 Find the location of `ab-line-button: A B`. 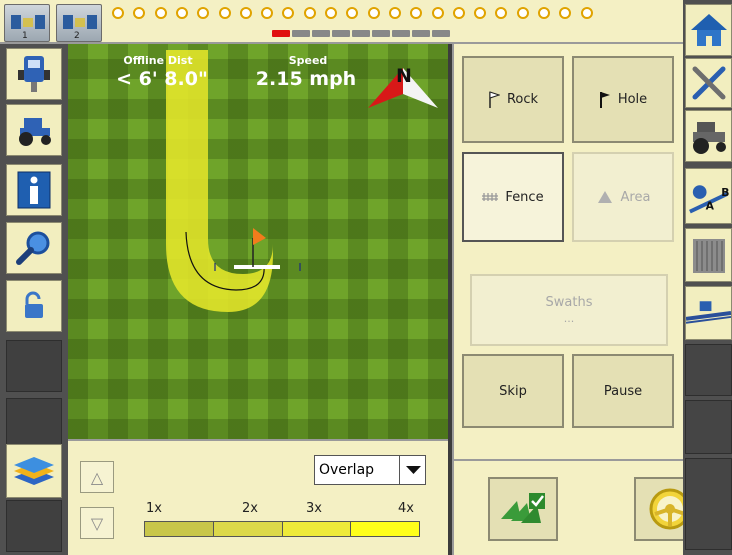

ab-line-button: A B is located at coordinates (708, 196).